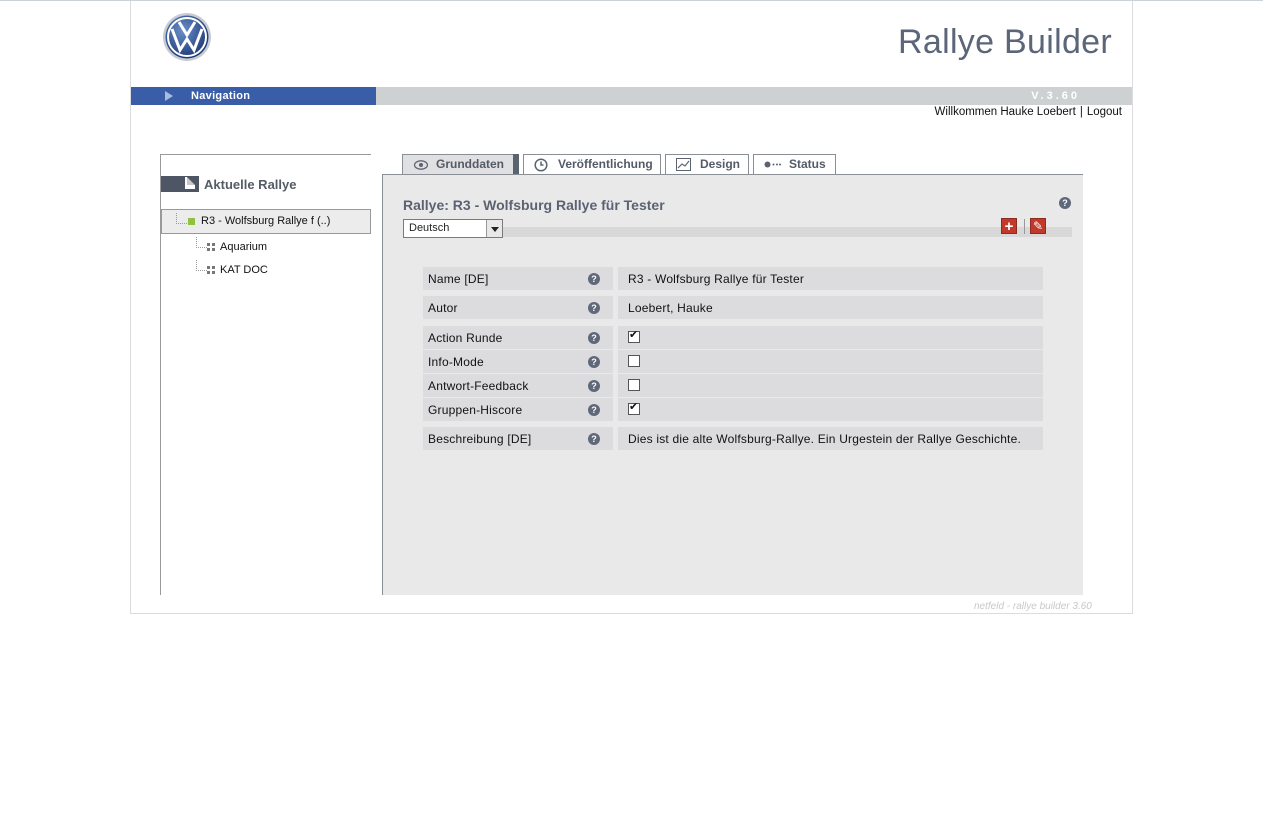 Image resolution: width=1263 pixels, height=825 pixels. What do you see at coordinates (670, 308) in the screenshot?
I see `field-value: Loebert, Hauke` at bounding box center [670, 308].